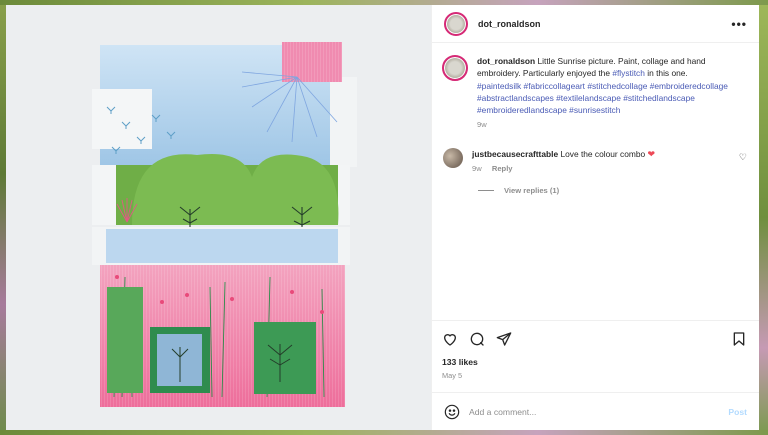 This screenshot has width=768, height=435. I want to click on replies-divider, so click(486, 191).